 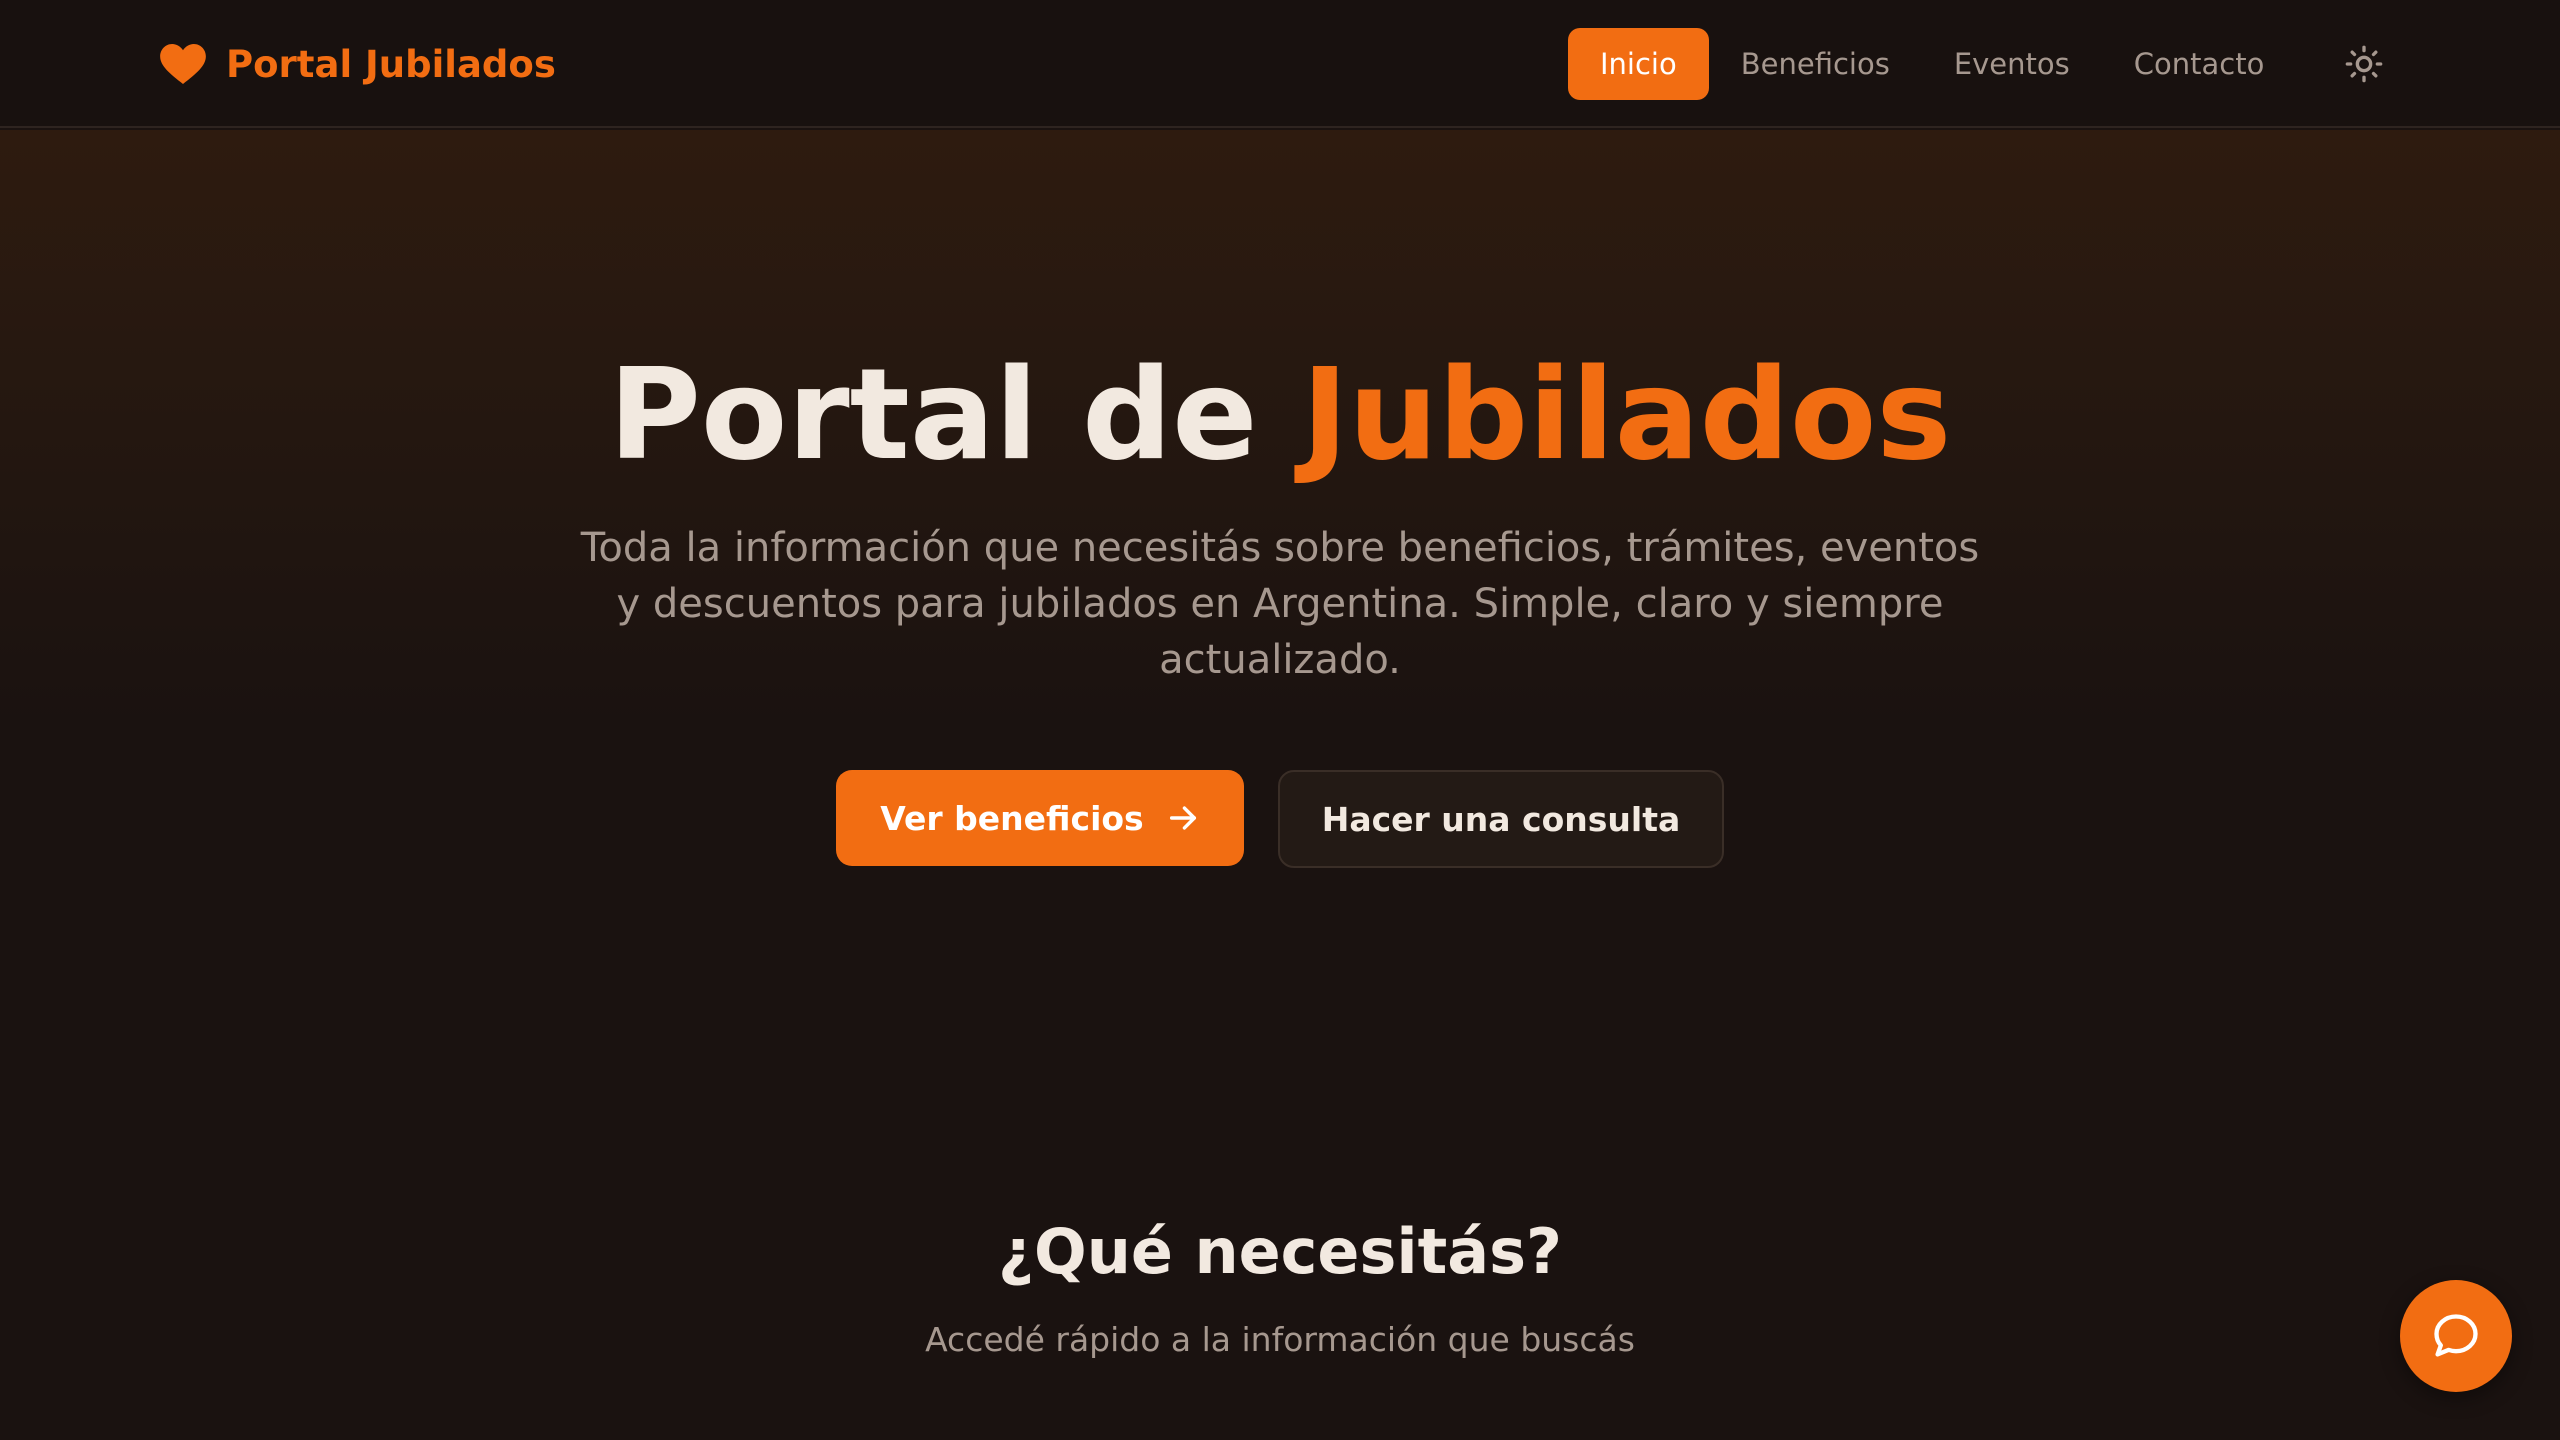 I want to click on arrow-right-icon, so click(x=1182, y=818).